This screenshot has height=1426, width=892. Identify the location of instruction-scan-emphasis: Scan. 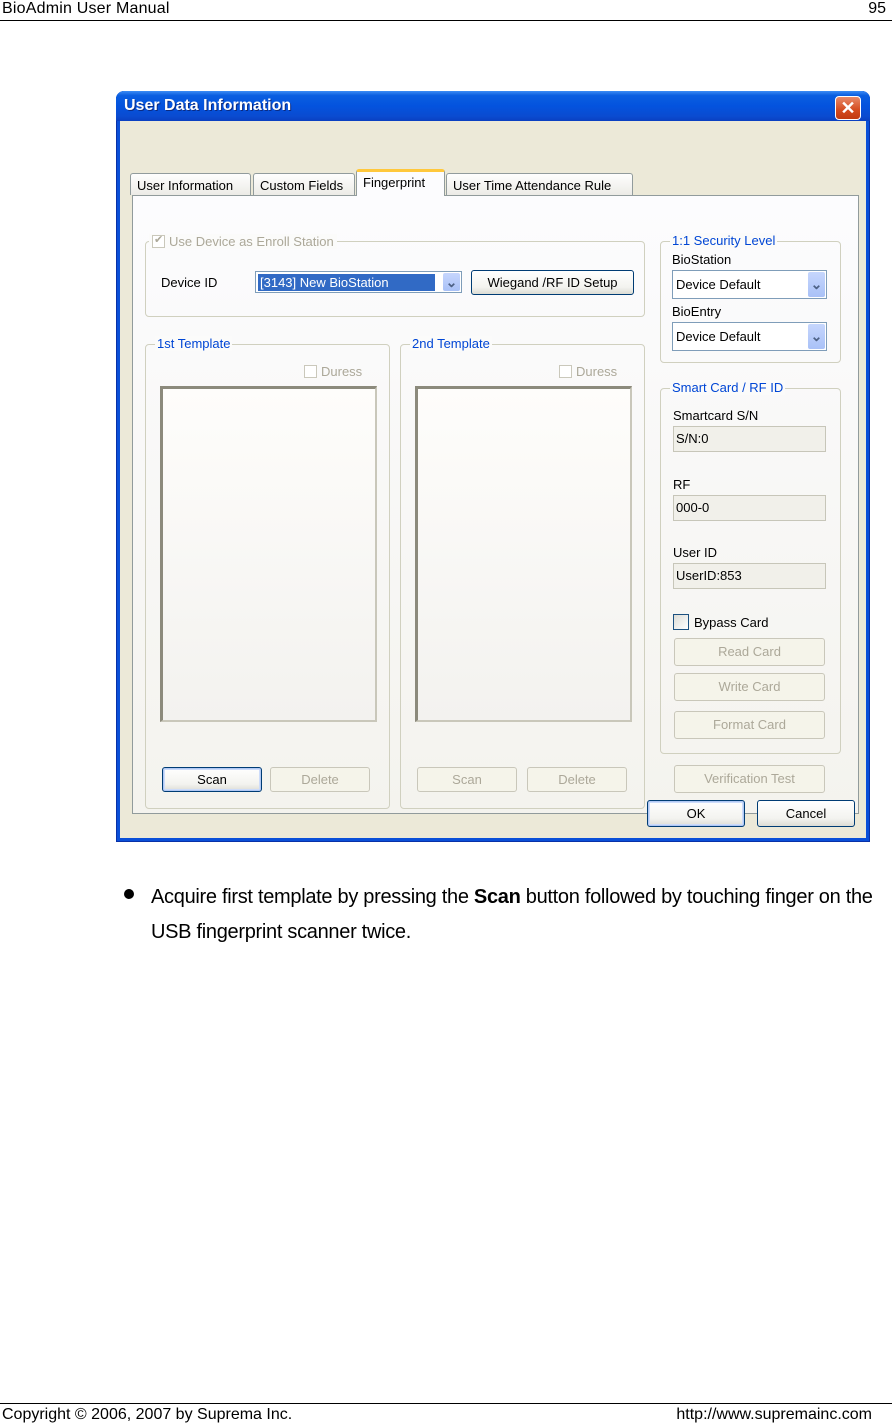
(497, 897).